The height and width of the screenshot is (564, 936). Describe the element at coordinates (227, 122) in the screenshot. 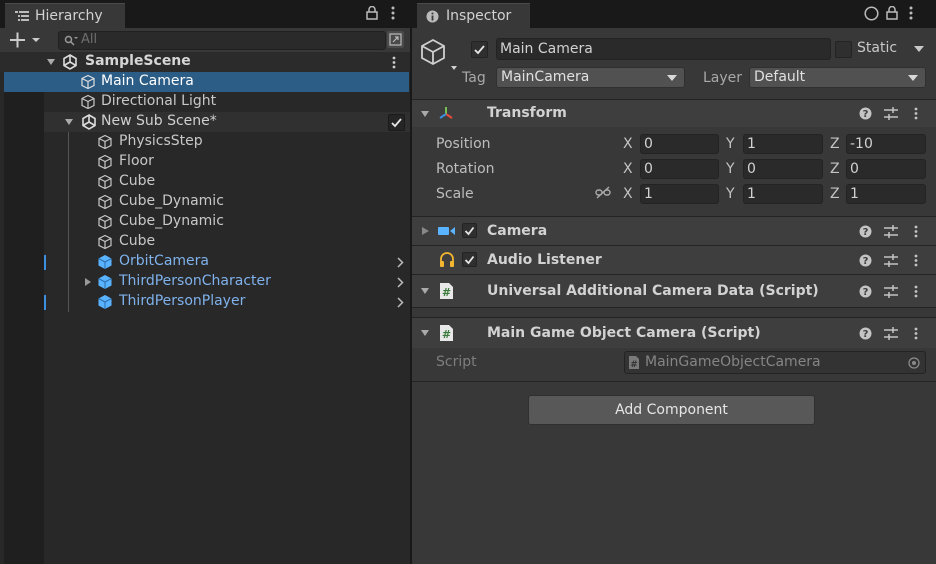

I see `hierarchy-item-new-sub-scene: New Sub Scene*` at that location.